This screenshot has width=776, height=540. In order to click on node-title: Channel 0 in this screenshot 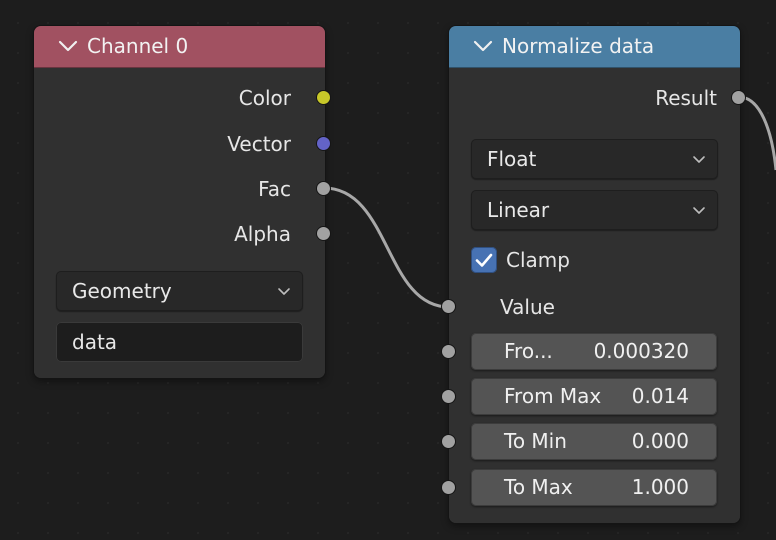, I will do `click(138, 46)`.